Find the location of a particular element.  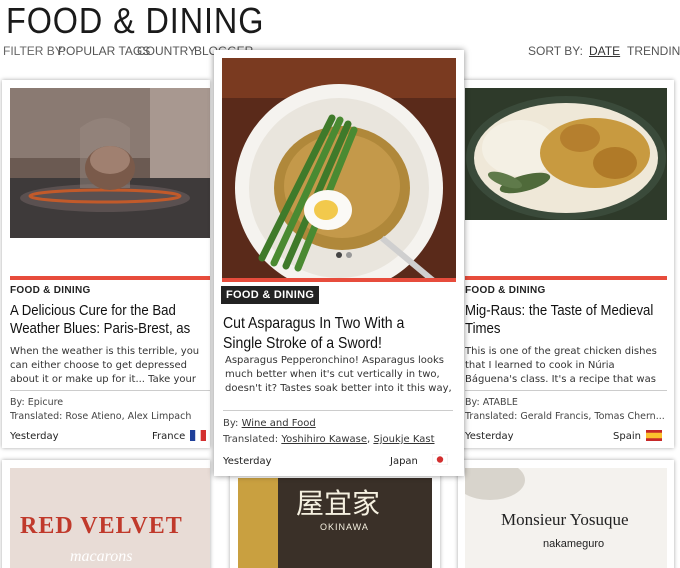

card-author: By: ATABLE is located at coordinates (491, 402).